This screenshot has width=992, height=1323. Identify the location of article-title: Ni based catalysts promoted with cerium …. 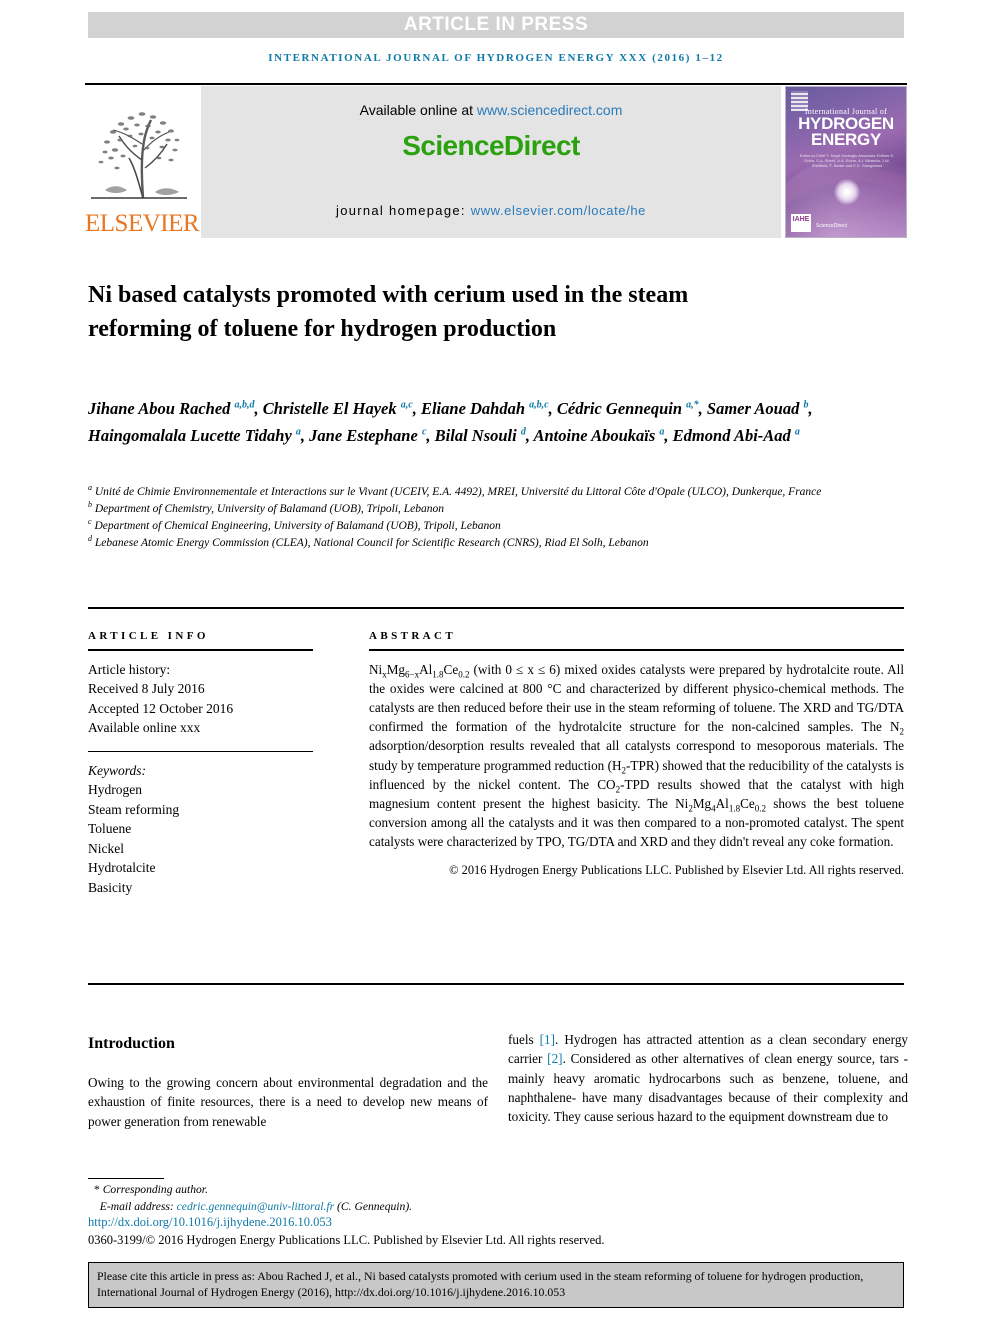
(388, 312).